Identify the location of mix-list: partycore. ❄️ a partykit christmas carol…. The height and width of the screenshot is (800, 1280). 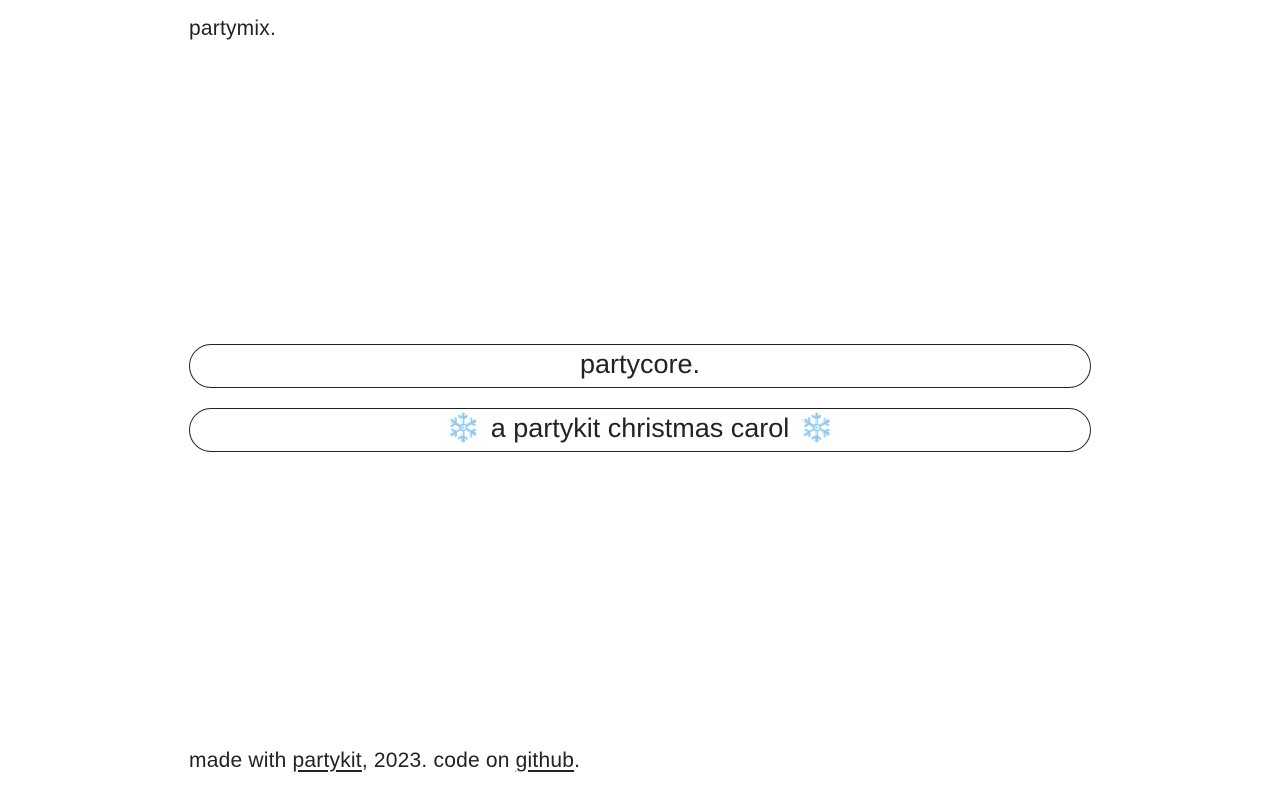
(640, 398).